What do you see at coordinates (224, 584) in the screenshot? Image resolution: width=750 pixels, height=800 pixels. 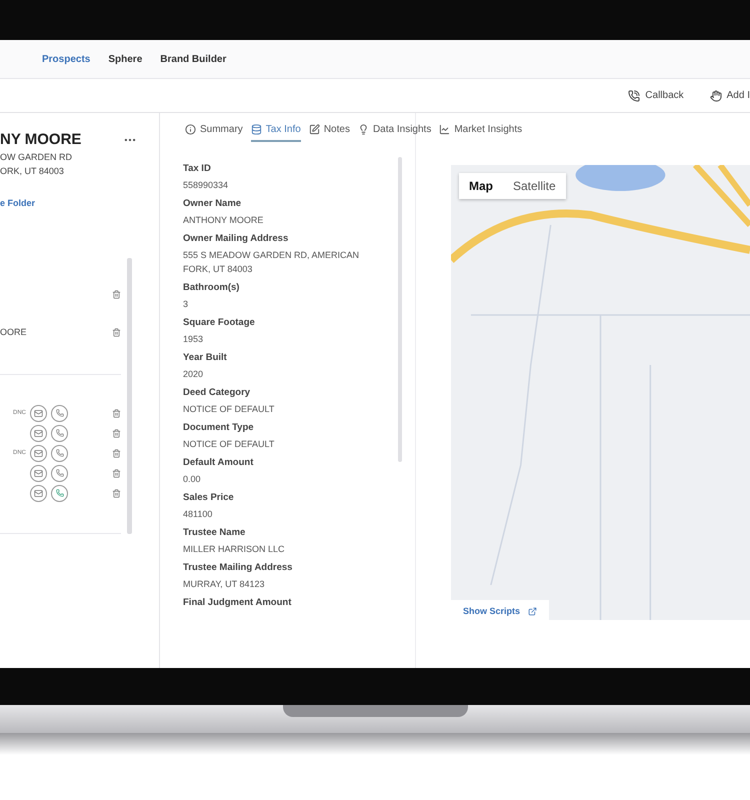 I see `field-value: MURRAY, UT 84123` at bounding box center [224, 584].